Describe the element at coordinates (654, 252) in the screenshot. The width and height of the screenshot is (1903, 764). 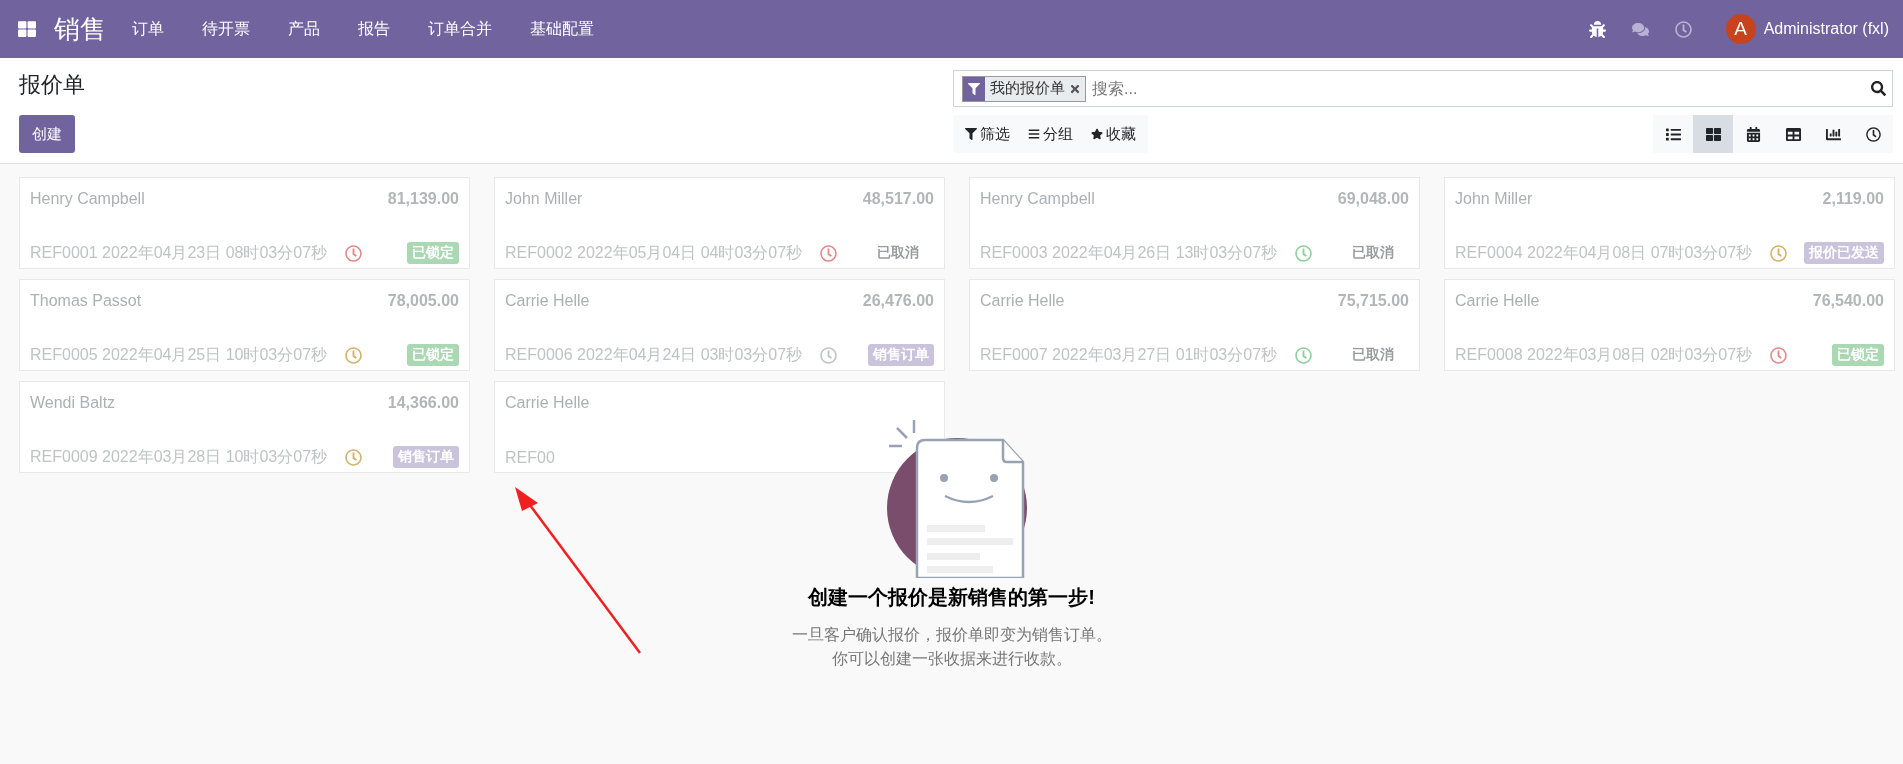
I see `order-reference: REF0002 2022年05月04日 04时03分07秒` at that location.